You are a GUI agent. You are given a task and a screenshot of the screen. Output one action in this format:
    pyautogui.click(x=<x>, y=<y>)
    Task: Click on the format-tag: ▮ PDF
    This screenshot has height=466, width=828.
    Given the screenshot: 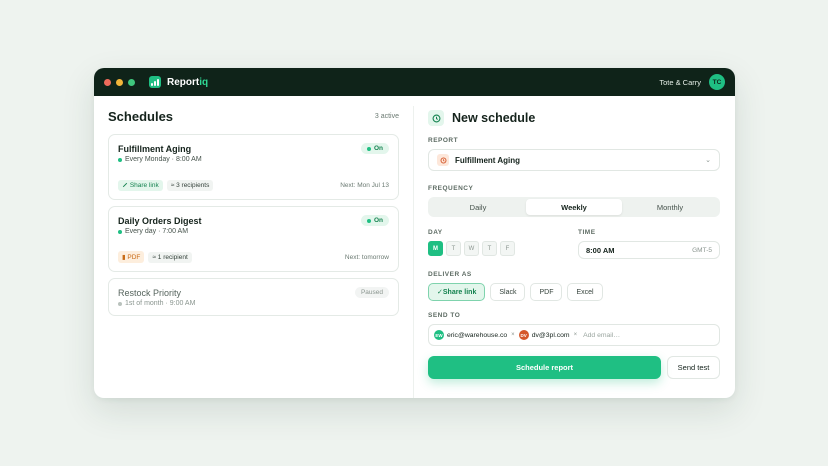 What is the action you would take?
    pyautogui.click(x=131, y=257)
    